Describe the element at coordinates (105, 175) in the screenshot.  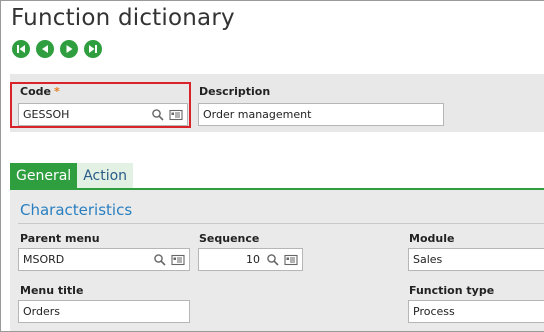
I see `tab-action: Action` at that location.